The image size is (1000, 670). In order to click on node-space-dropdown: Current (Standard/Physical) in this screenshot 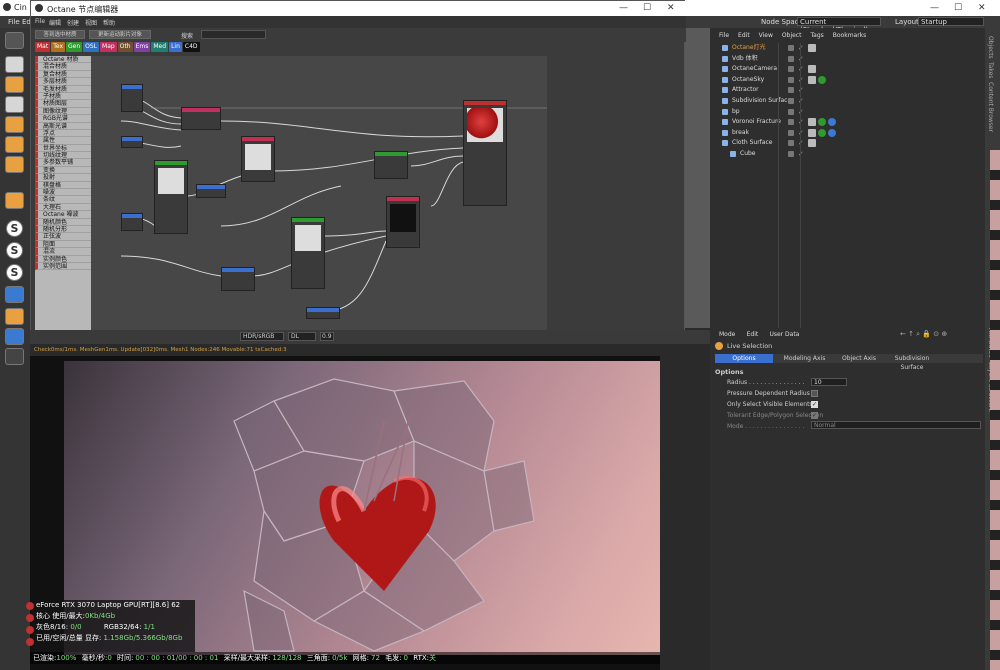, I will do `click(839, 25)`.